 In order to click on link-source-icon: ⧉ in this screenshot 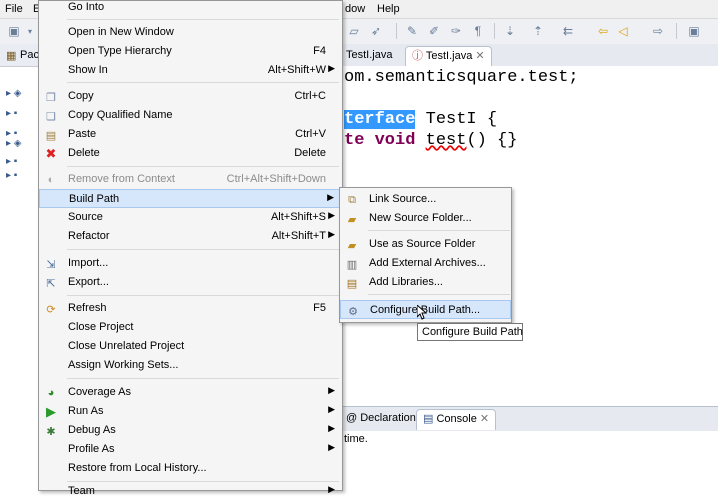, I will do `click(352, 199)`.